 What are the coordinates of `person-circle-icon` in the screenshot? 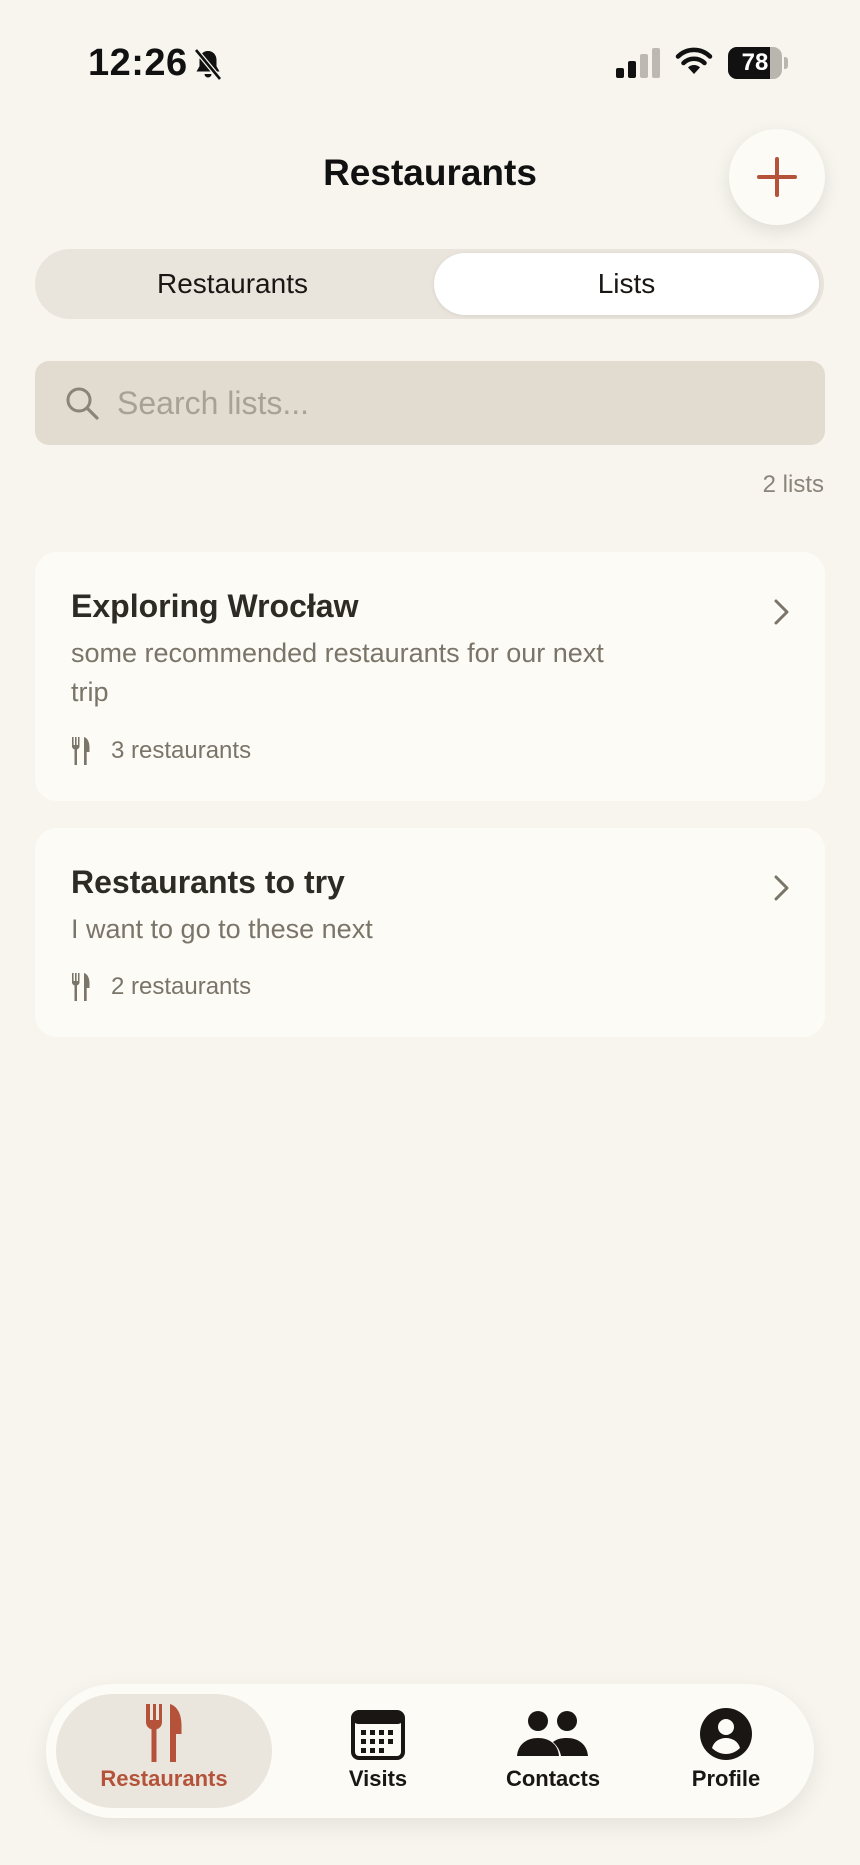 It's located at (726, 1734).